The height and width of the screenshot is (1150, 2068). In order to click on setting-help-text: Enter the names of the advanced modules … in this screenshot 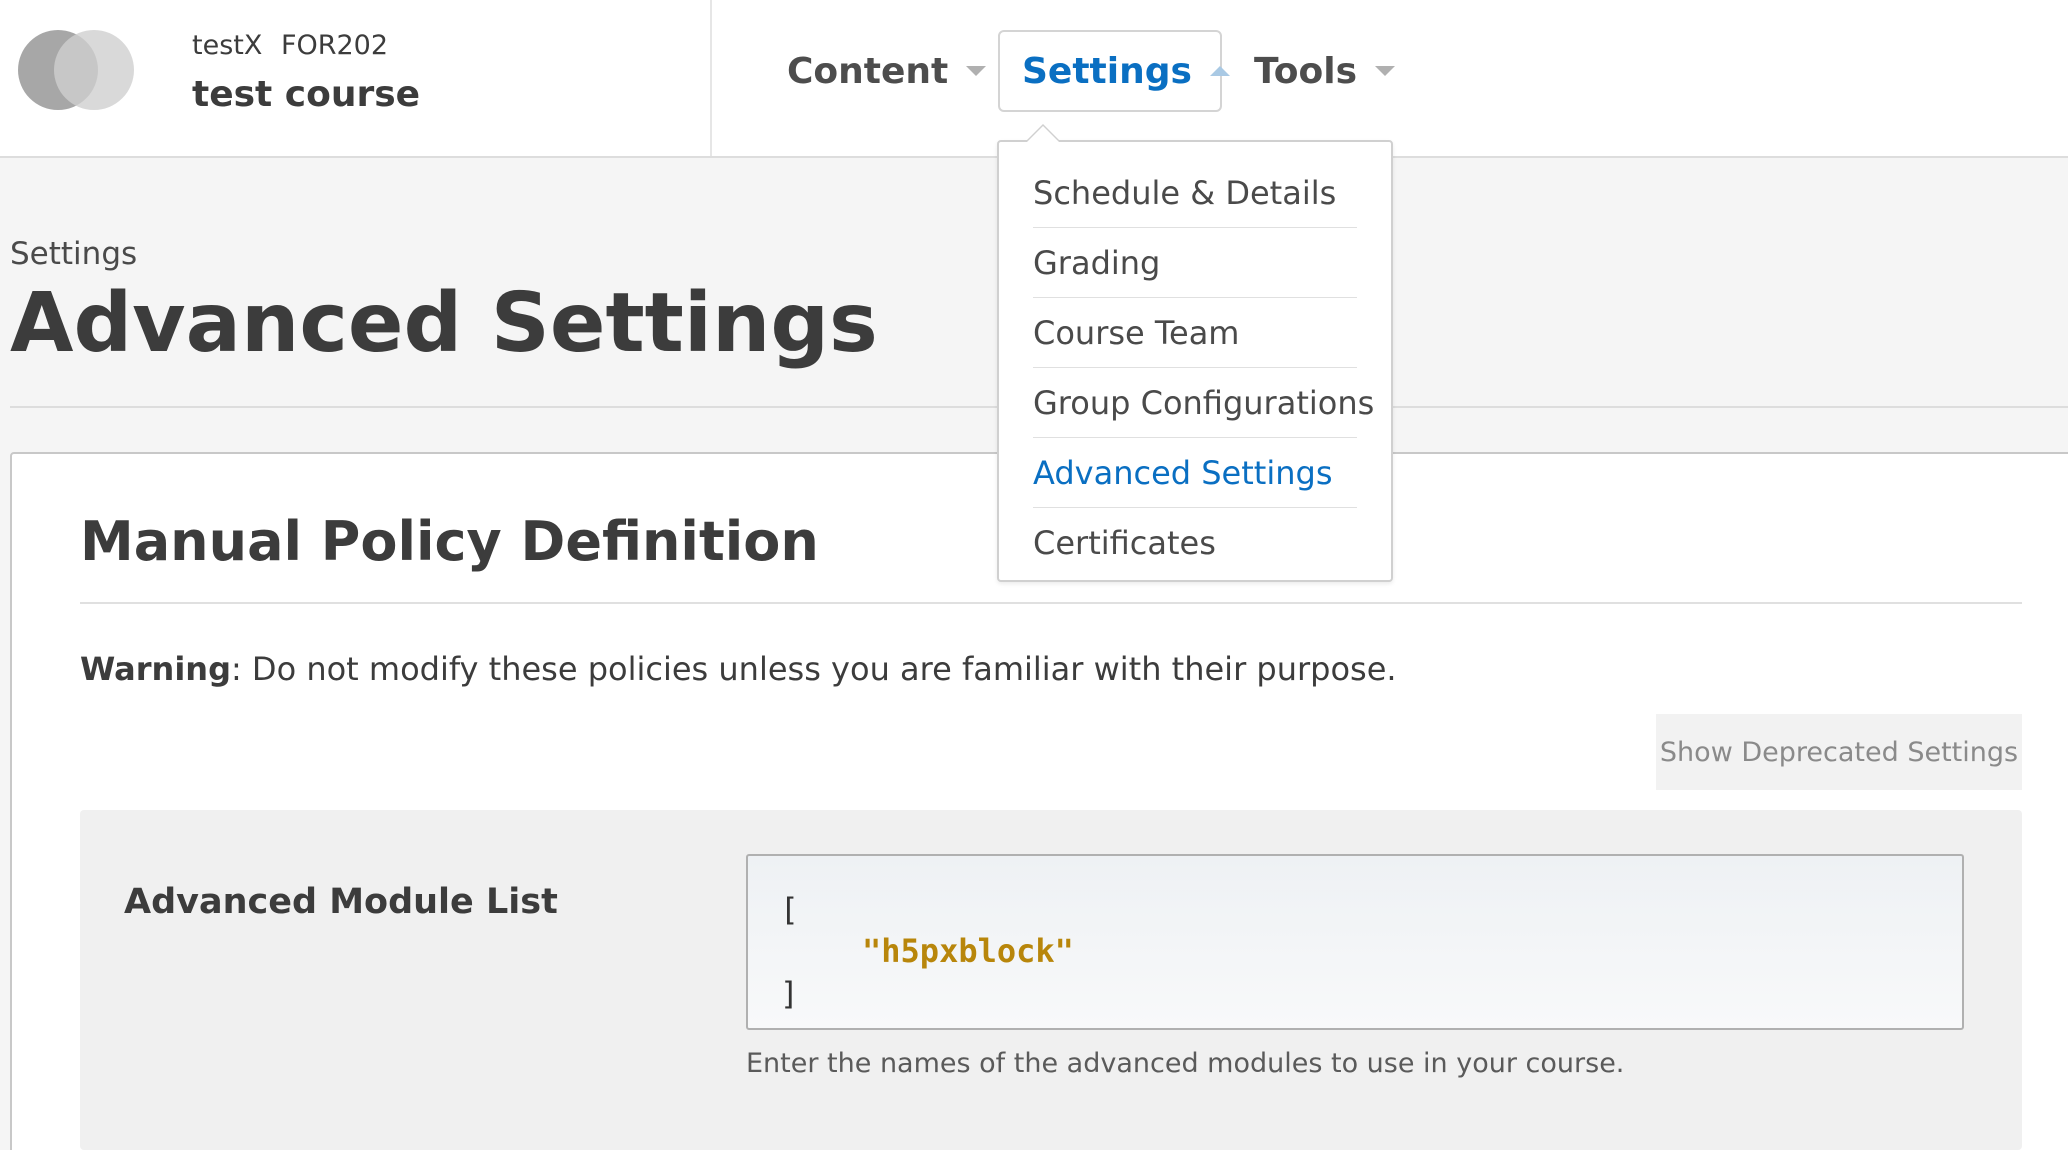, I will do `click(1185, 1063)`.